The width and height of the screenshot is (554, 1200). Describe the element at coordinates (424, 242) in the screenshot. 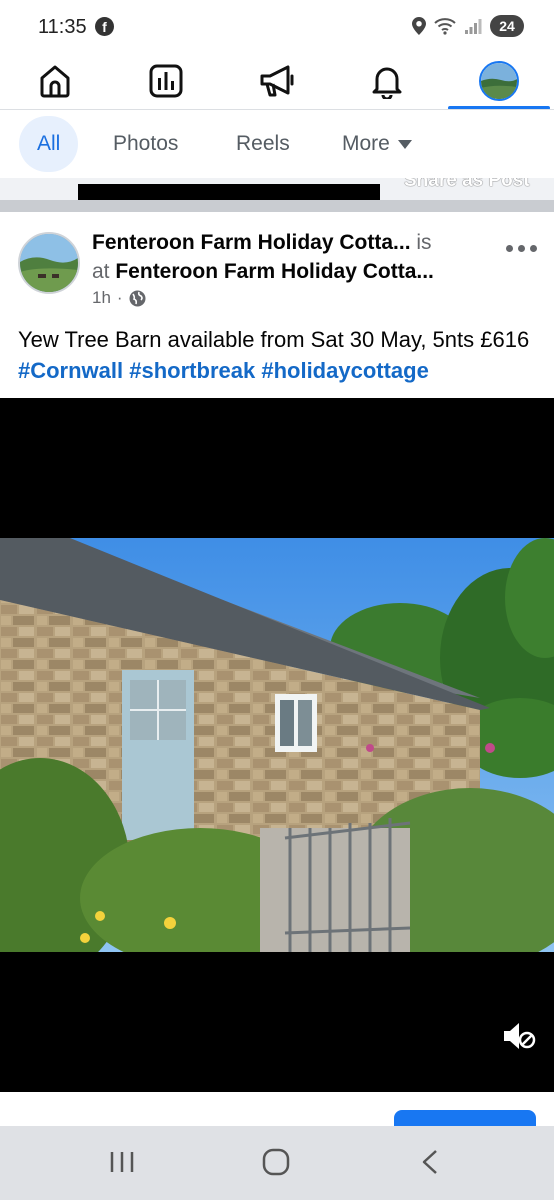

I see `is-text: is` at that location.